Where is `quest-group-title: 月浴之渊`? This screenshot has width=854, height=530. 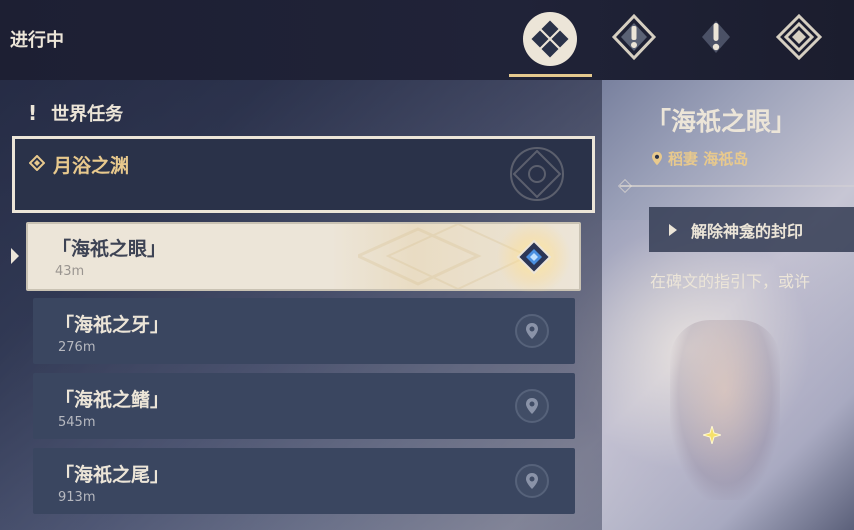 quest-group-title: 月浴之渊 is located at coordinates (91, 166).